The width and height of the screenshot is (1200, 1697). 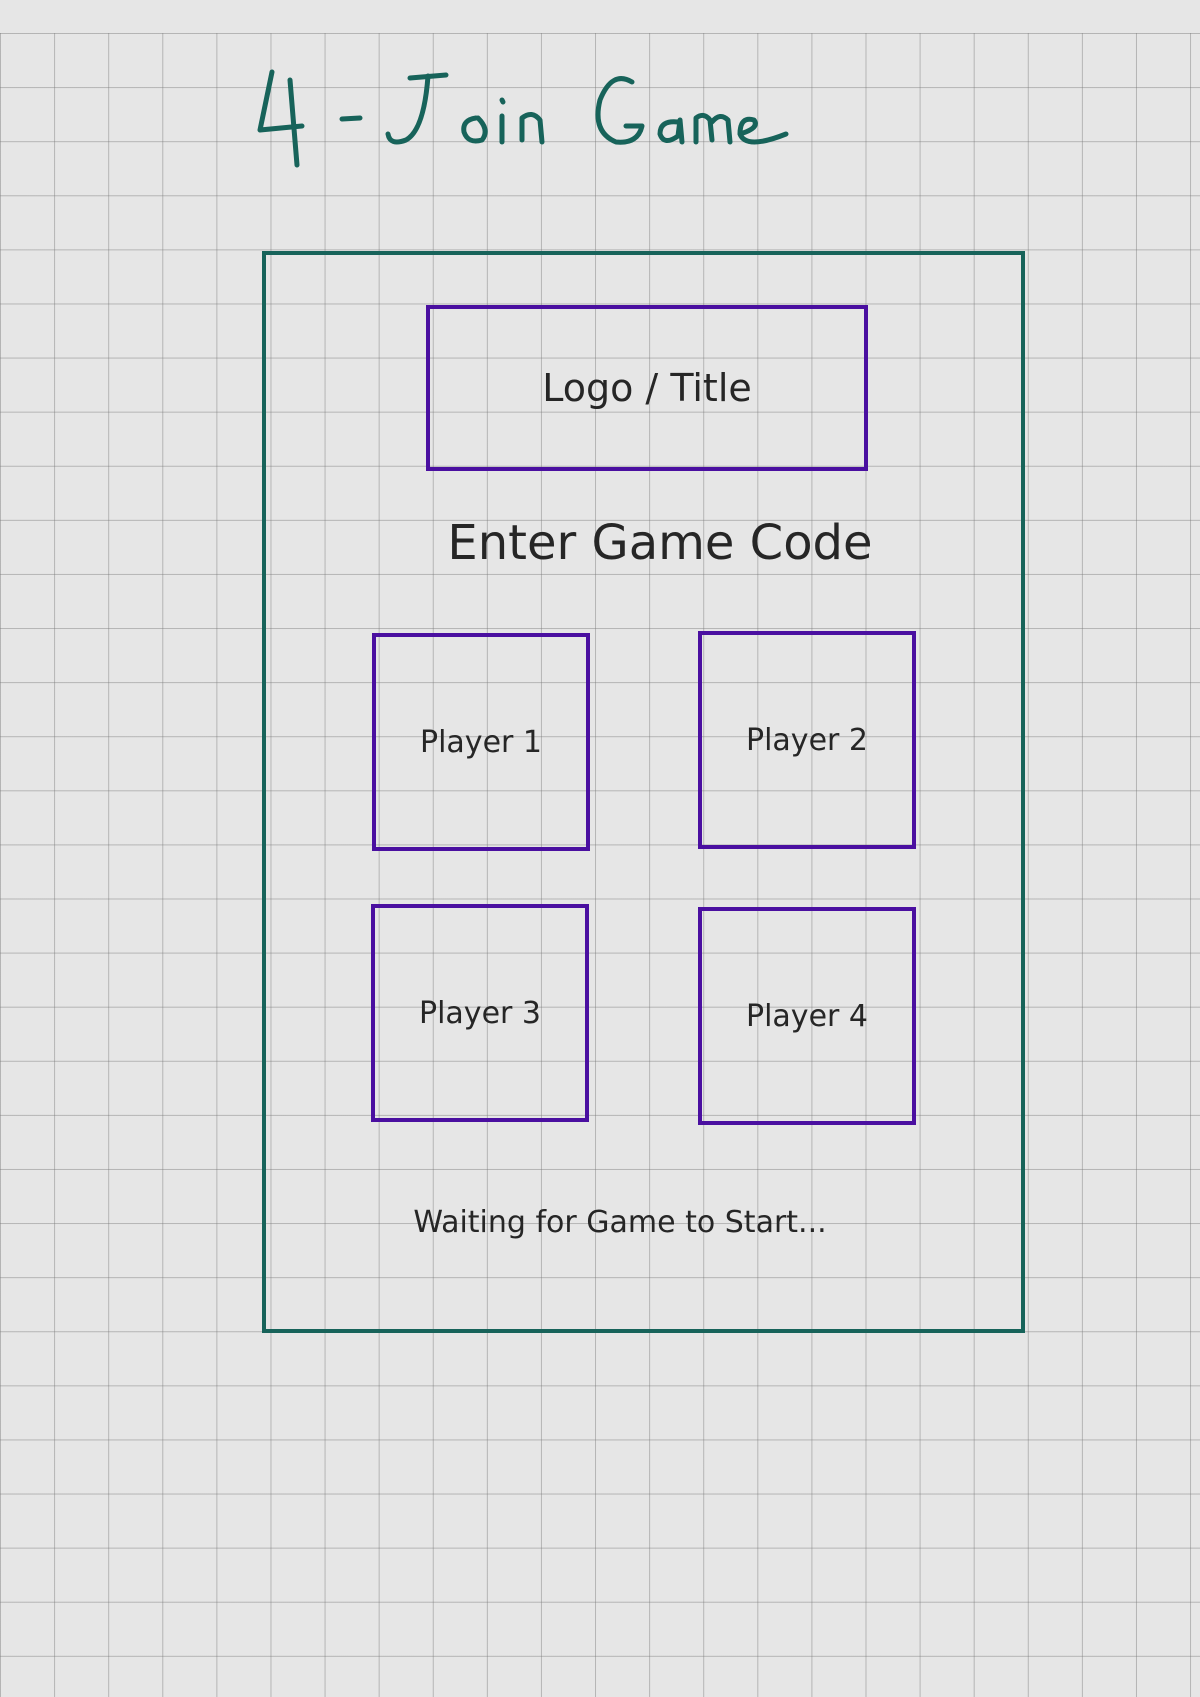 I want to click on logo-title-label: Logo / Title, so click(x=647, y=388).